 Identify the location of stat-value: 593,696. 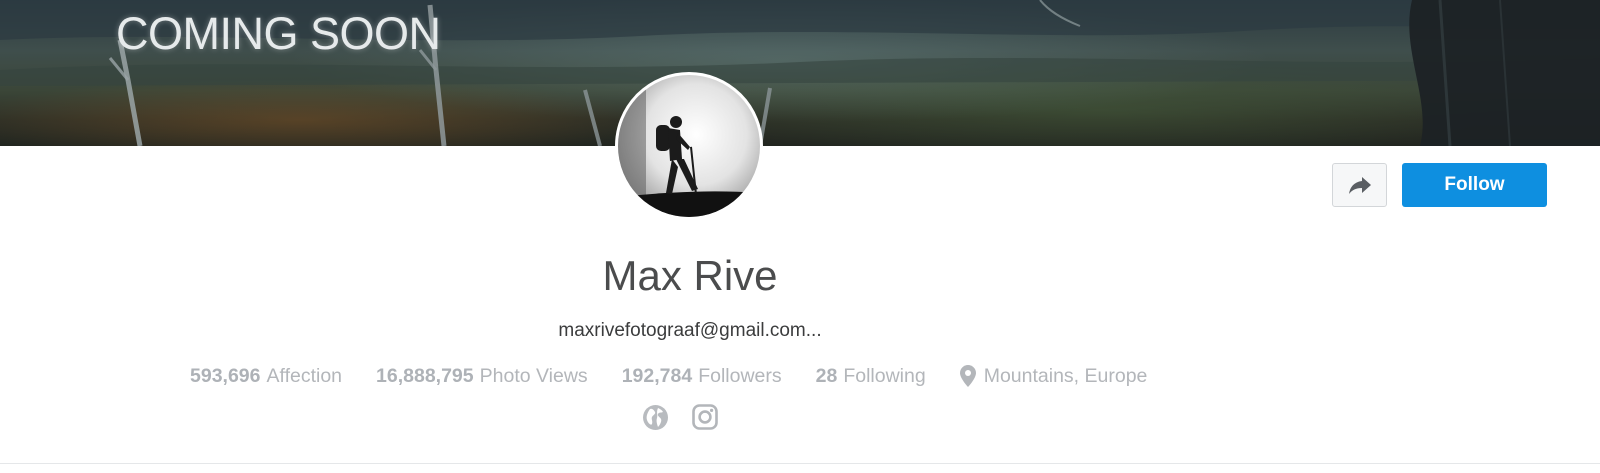
(225, 375).